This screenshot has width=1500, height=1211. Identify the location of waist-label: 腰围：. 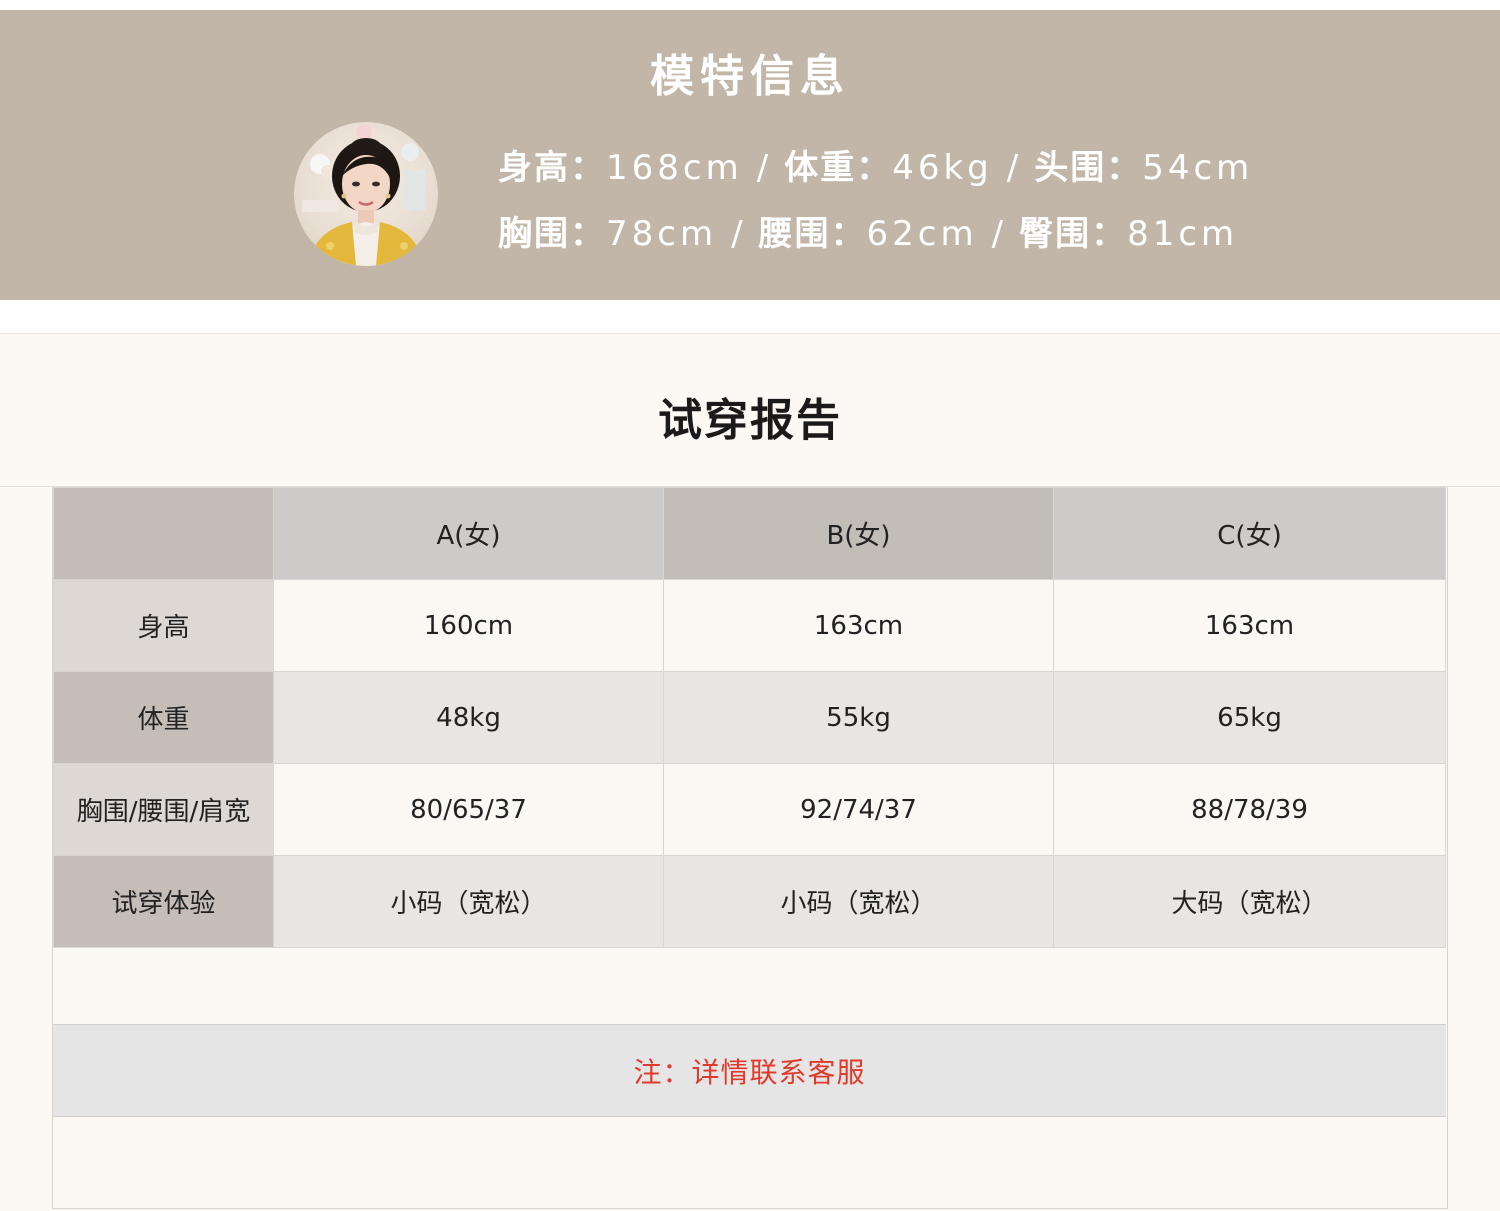
(812, 234).